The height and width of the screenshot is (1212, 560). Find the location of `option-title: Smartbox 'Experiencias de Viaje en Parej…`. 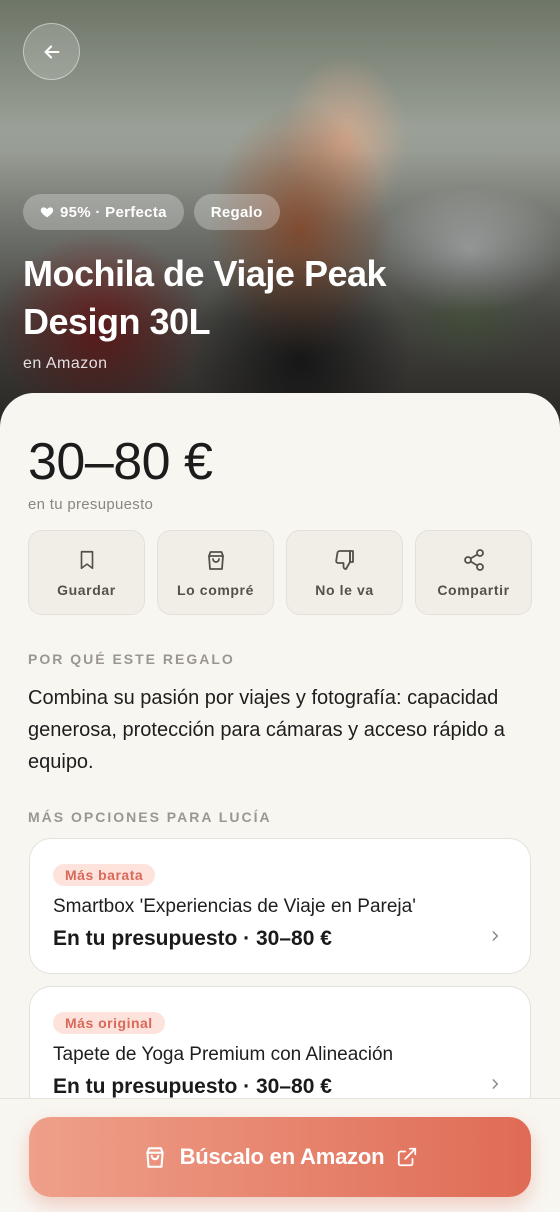

option-title: Smartbox 'Experiencias de Viaje en Parej… is located at coordinates (234, 906).